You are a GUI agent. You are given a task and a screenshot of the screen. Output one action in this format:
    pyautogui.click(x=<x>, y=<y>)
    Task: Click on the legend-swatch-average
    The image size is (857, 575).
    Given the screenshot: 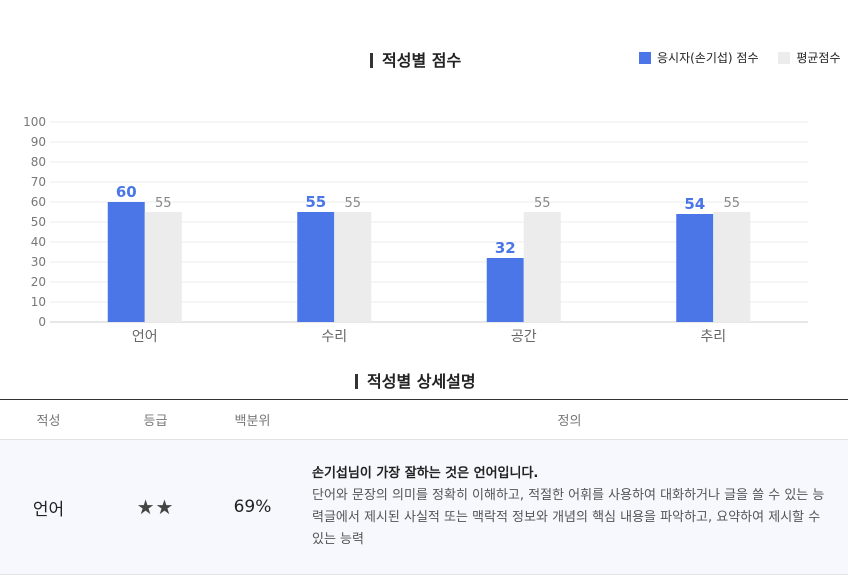 What is the action you would take?
    pyautogui.click(x=784, y=57)
    